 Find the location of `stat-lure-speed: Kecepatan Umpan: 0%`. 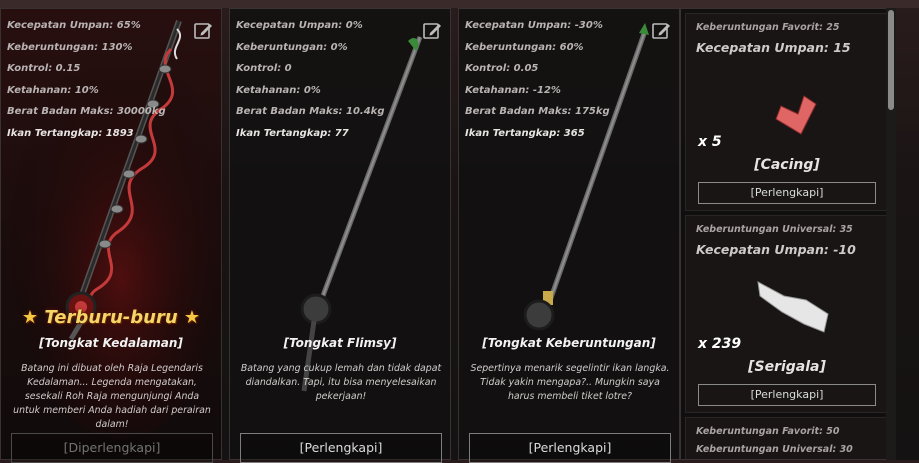

stat-lure-speed: Kecepatan Umpan: 0% is located at coordinates (299, 25).